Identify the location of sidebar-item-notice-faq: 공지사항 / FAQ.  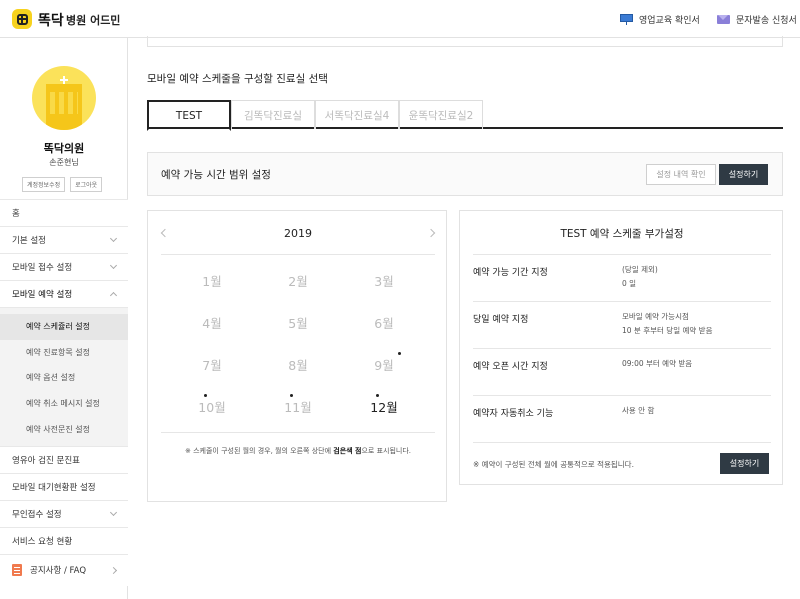
(64, 569).